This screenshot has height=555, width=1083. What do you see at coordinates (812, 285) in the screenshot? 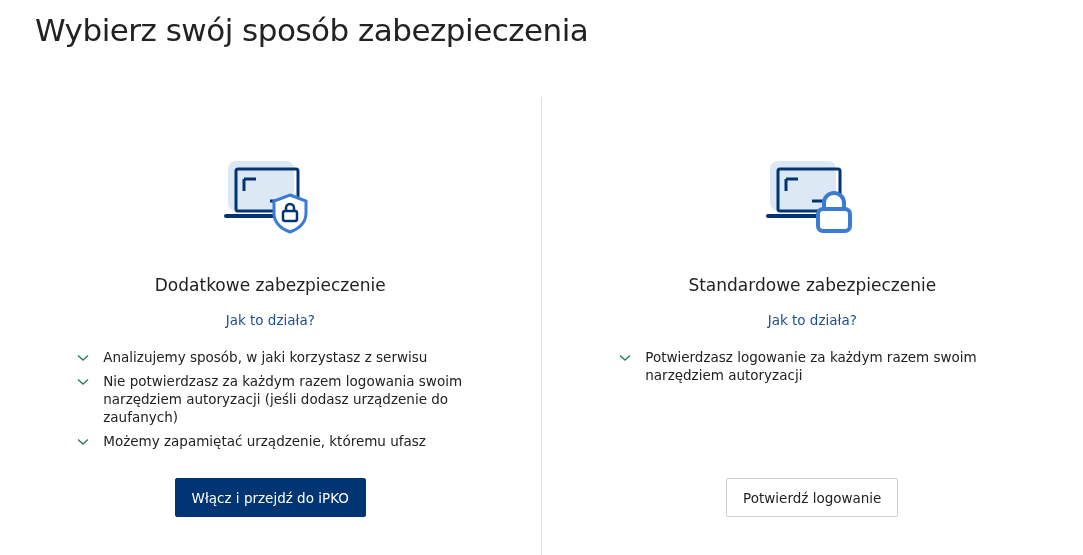
I see `option-heading: Standardowe zabezpieczenie` at bounding box center [812, 285].